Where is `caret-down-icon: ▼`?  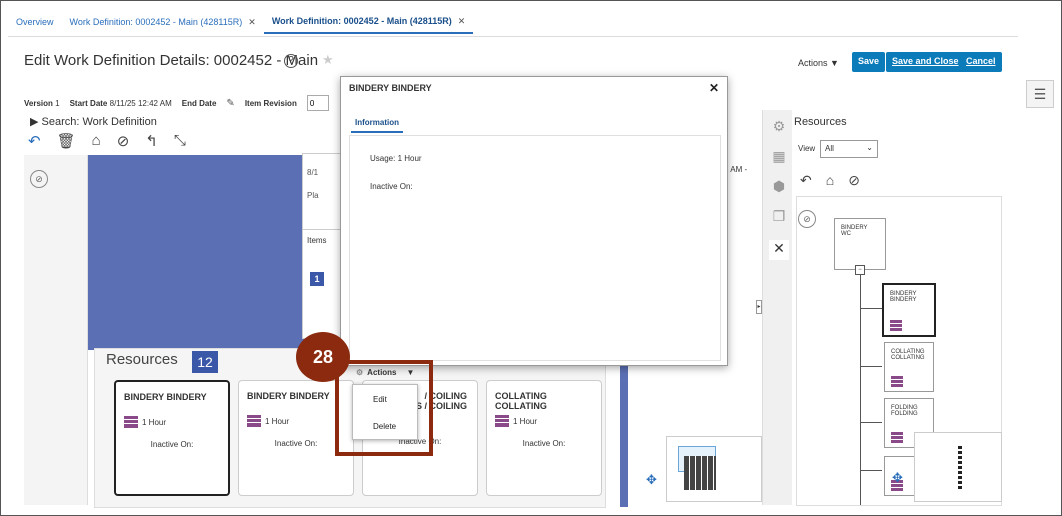
caret-down-icon: ▼ is located at coordinates (834, 63).